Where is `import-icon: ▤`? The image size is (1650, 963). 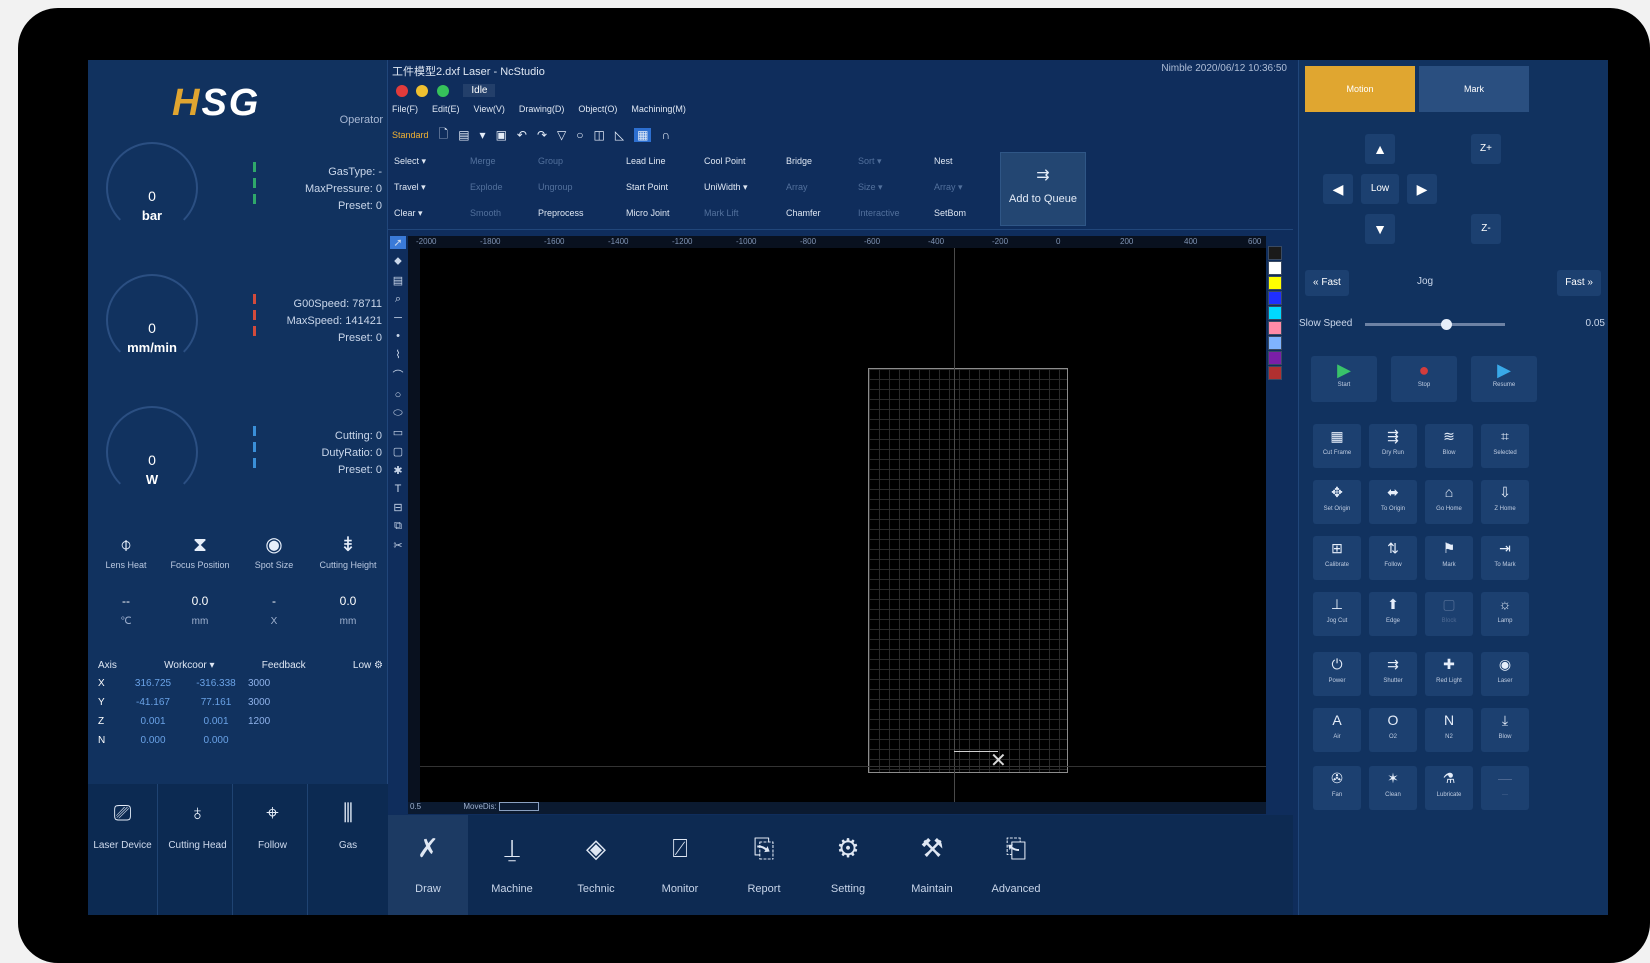 import-icon: ▤ is located at coordinates (463, 135).